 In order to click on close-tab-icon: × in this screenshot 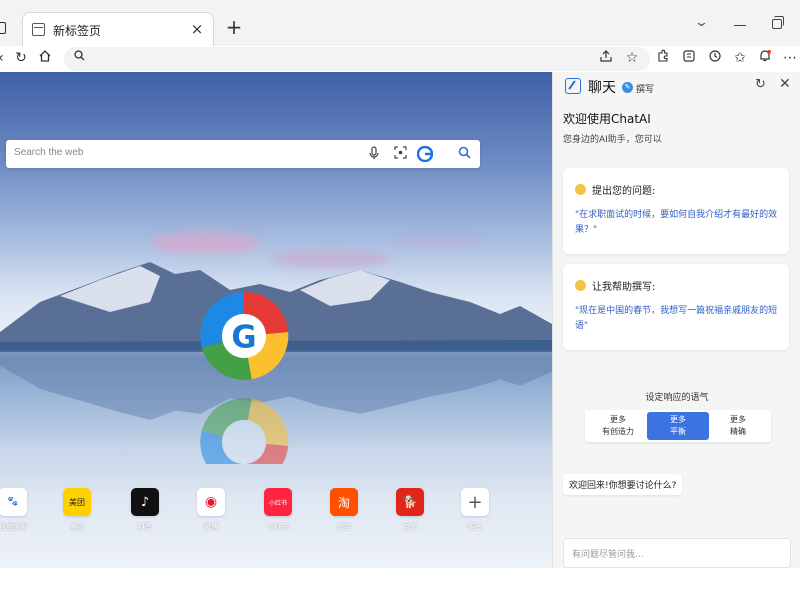, I will do `click(197, 29)`.